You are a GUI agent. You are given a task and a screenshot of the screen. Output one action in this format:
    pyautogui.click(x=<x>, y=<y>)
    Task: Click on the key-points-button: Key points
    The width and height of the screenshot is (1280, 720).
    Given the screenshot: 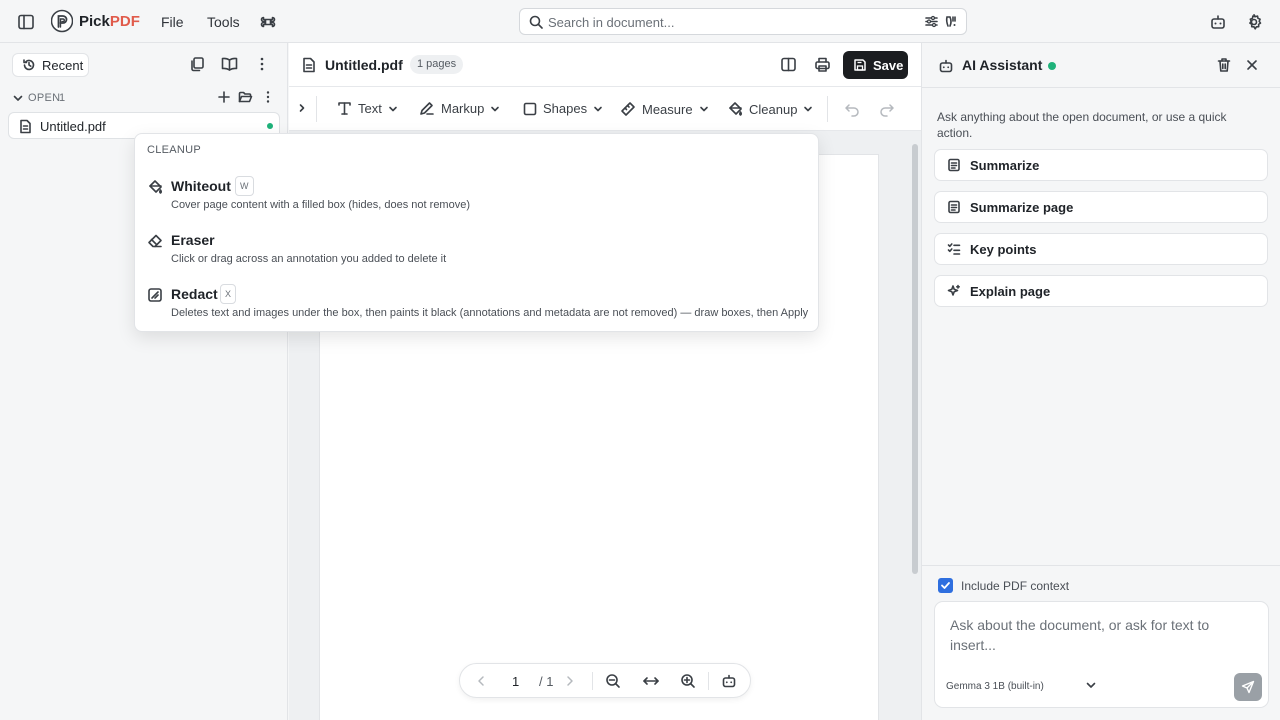 What is the action you would take?
    pyautogui.click(x=1101, y=249)
    